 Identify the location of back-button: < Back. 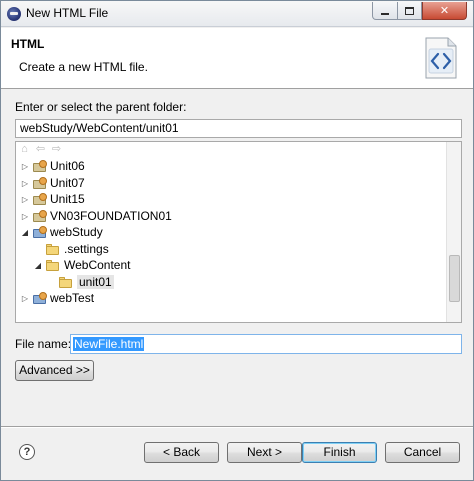
(181, 452).